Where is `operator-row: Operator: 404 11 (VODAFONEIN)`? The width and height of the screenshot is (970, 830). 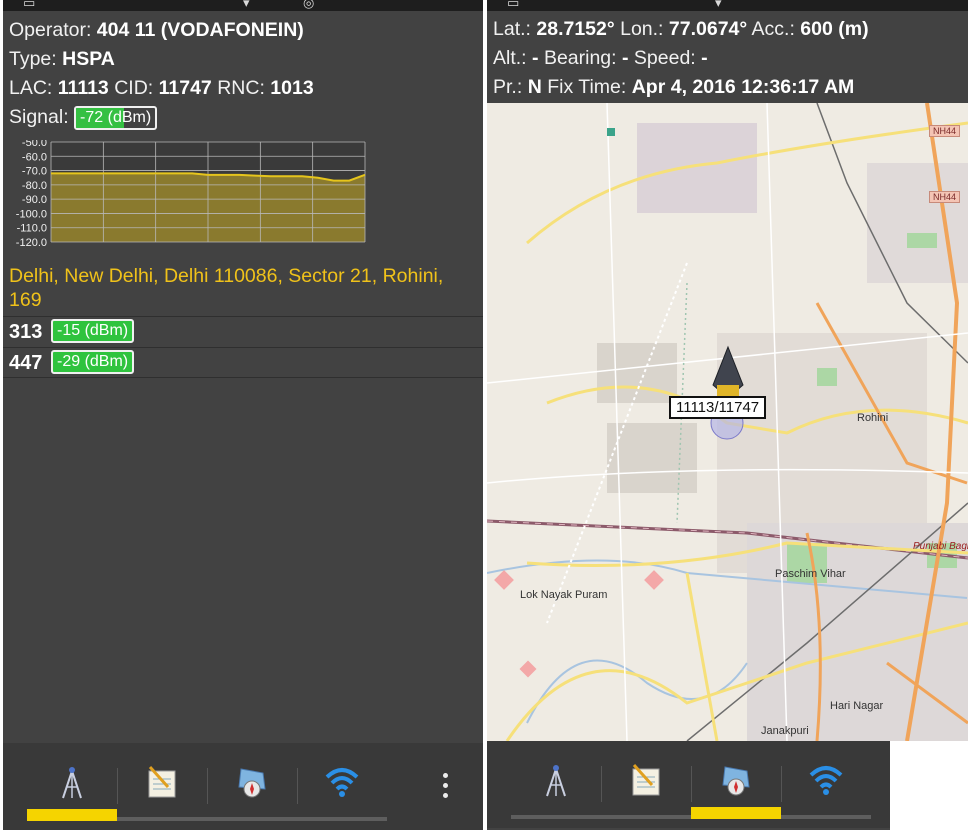 operator-row: Operator: 404 11 (VODAFONEIN) is located at coordinates (156, 30).